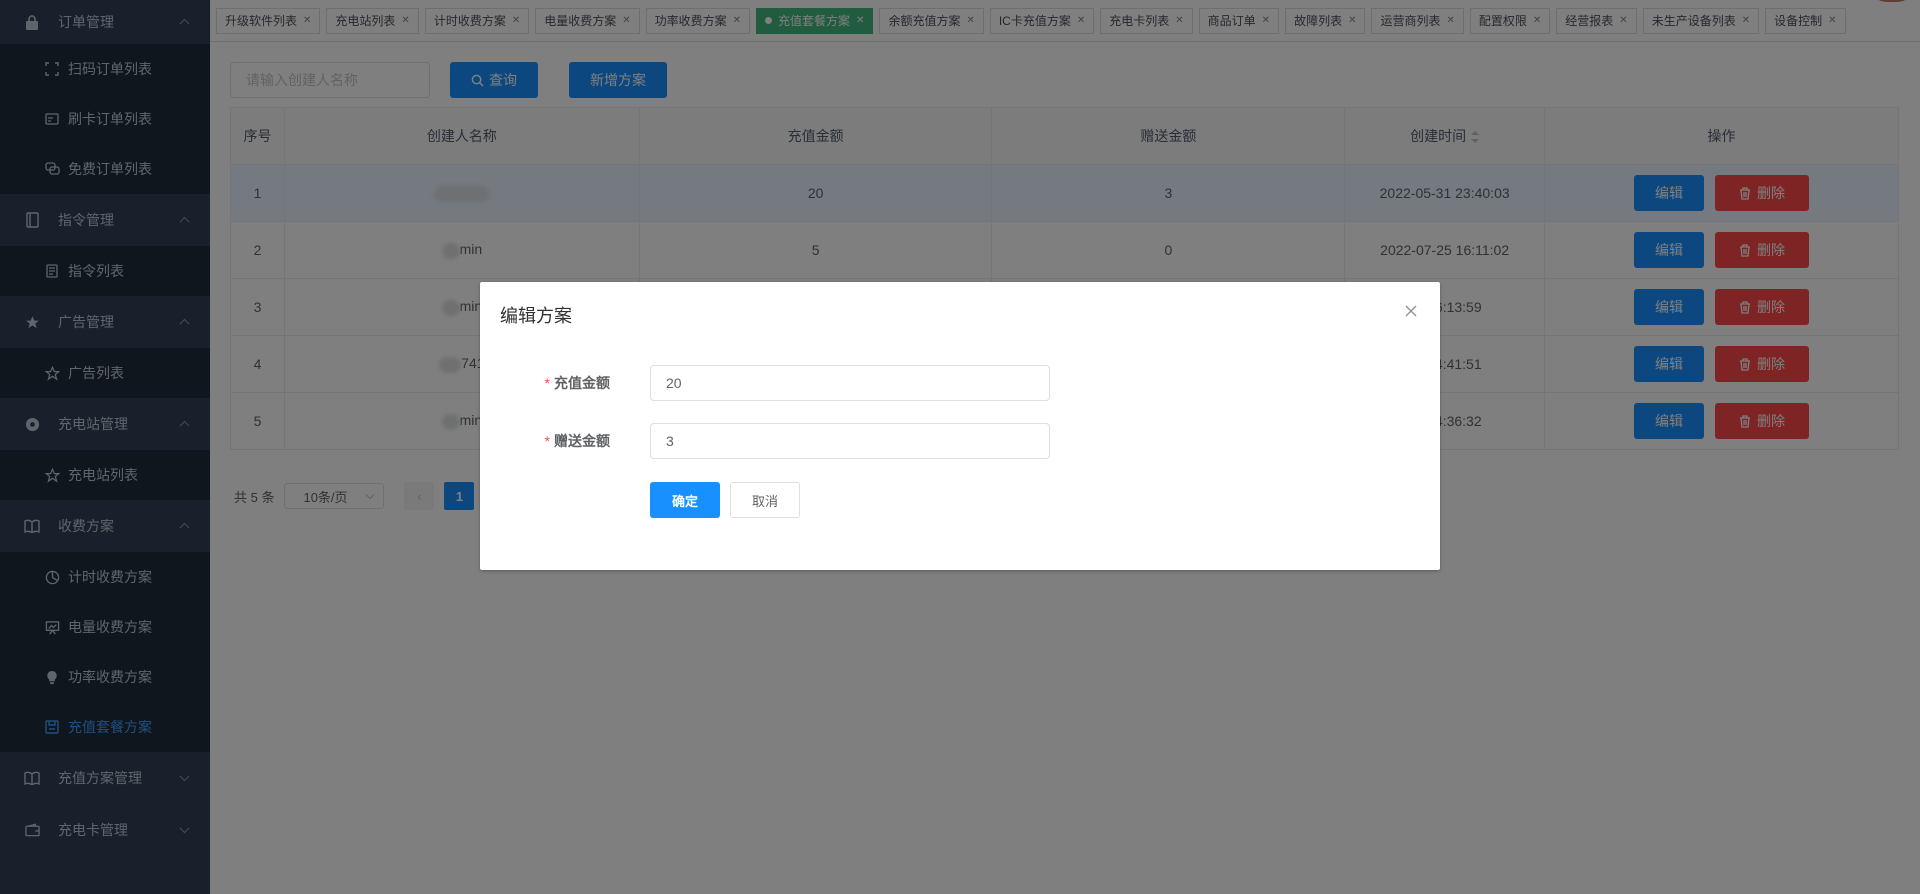  Describe the element at coordinates (582, 441) in the screenshot. I see `form-label-text: 赠送金额` at that location.